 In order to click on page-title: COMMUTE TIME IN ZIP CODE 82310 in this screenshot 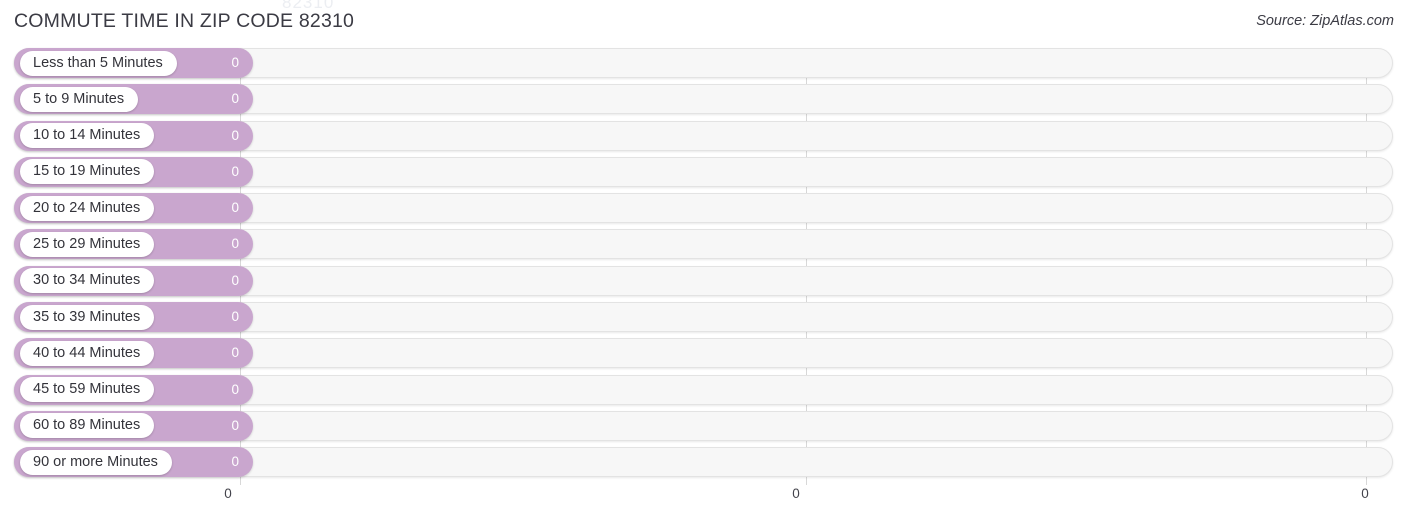, I will do `click(184, 21)`.